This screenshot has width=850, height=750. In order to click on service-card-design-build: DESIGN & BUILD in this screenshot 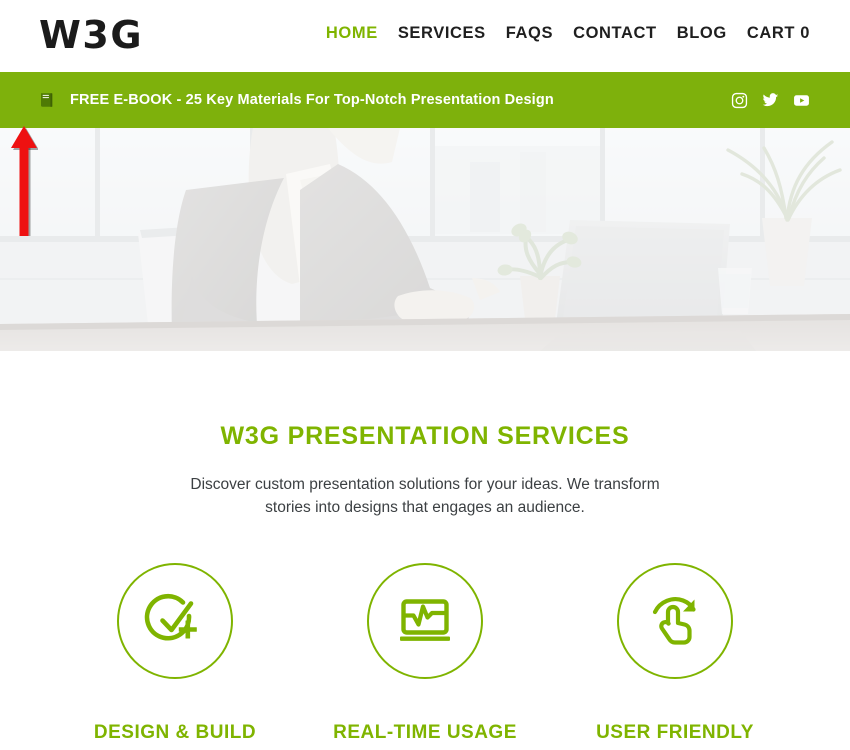, I will do `click(175, 652)`.